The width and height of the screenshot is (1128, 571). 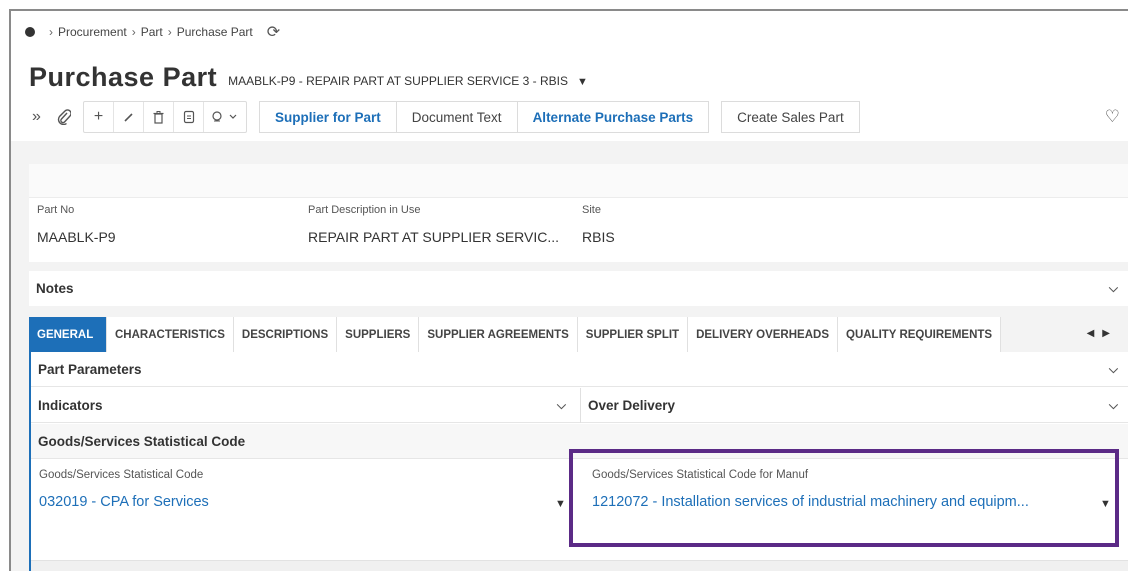 I want to click on refresh-icon: ⟳, so click(x=273, y=32).